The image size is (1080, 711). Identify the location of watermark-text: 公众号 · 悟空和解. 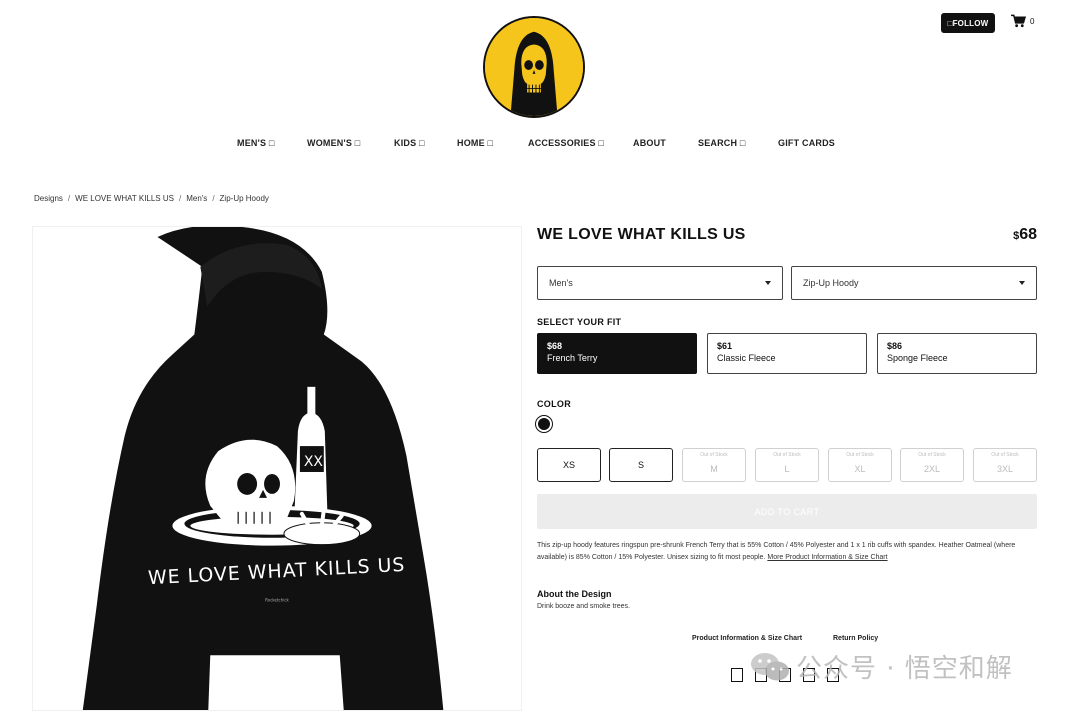
(904, 669).